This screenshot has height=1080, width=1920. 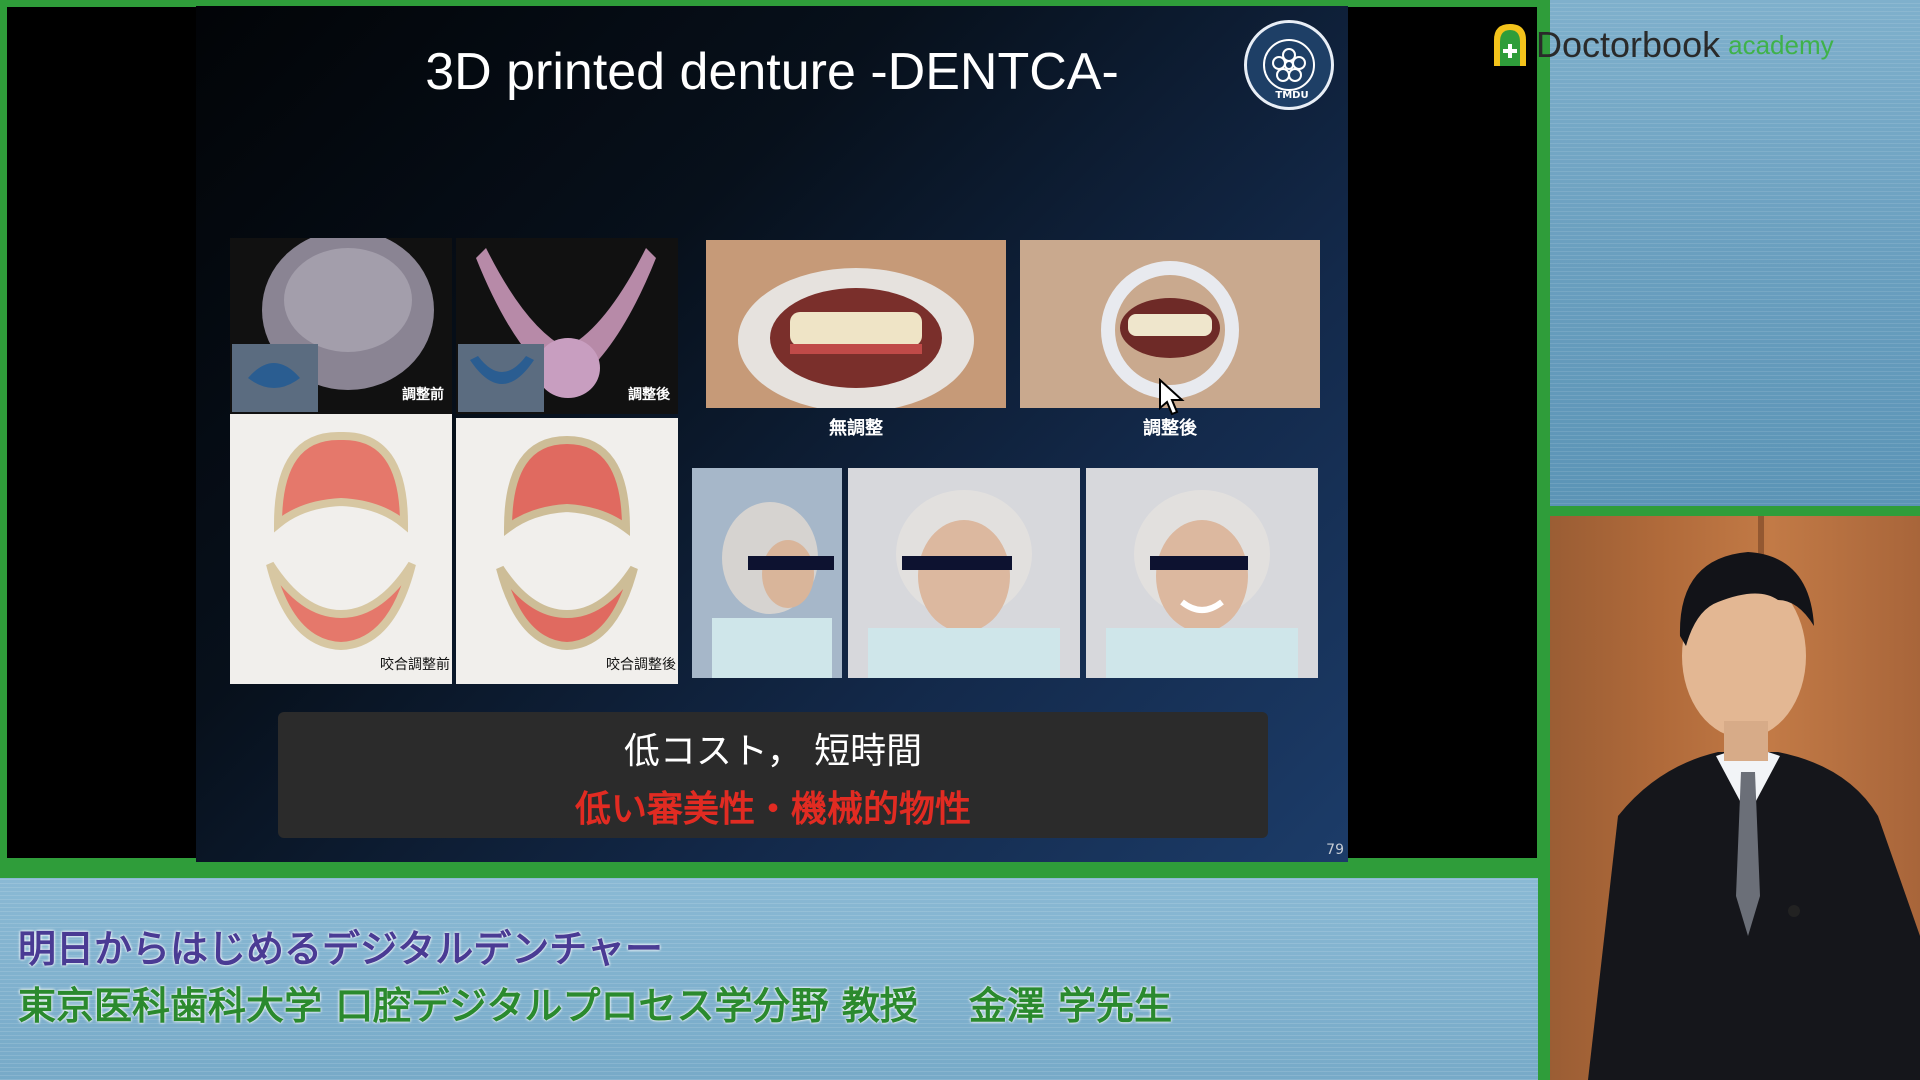 What do you see at coordinates (767, 573) in the screenshot?
I see `photo-patient-profile` at bounding box center [767, 573].